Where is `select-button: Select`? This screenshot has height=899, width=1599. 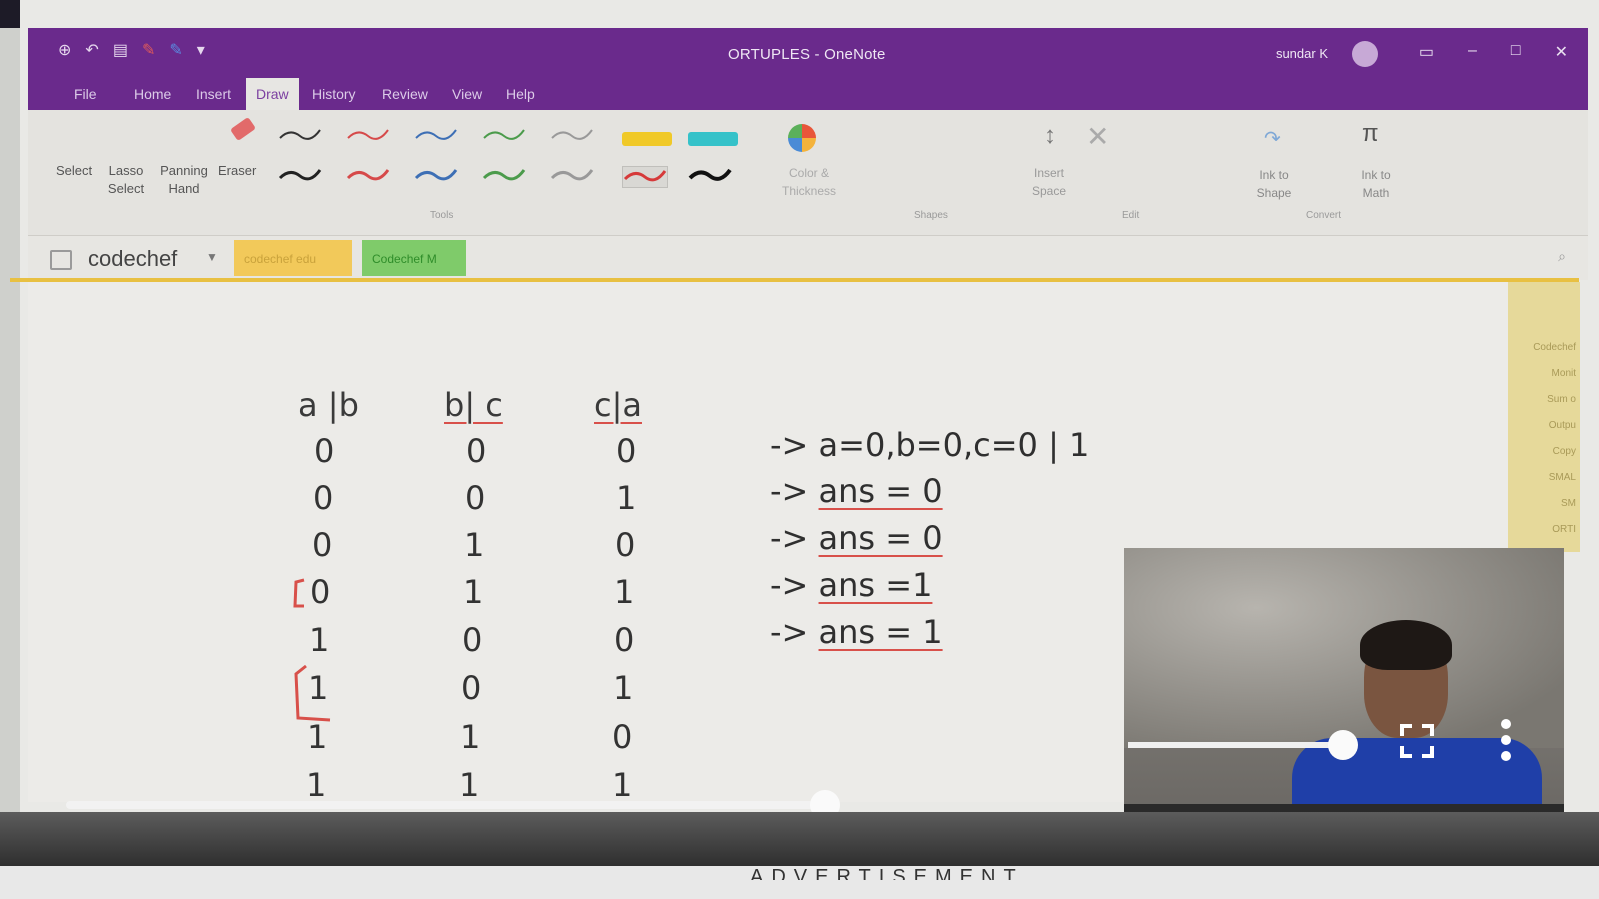
select-button: Select is located at coordinates (74, 171).